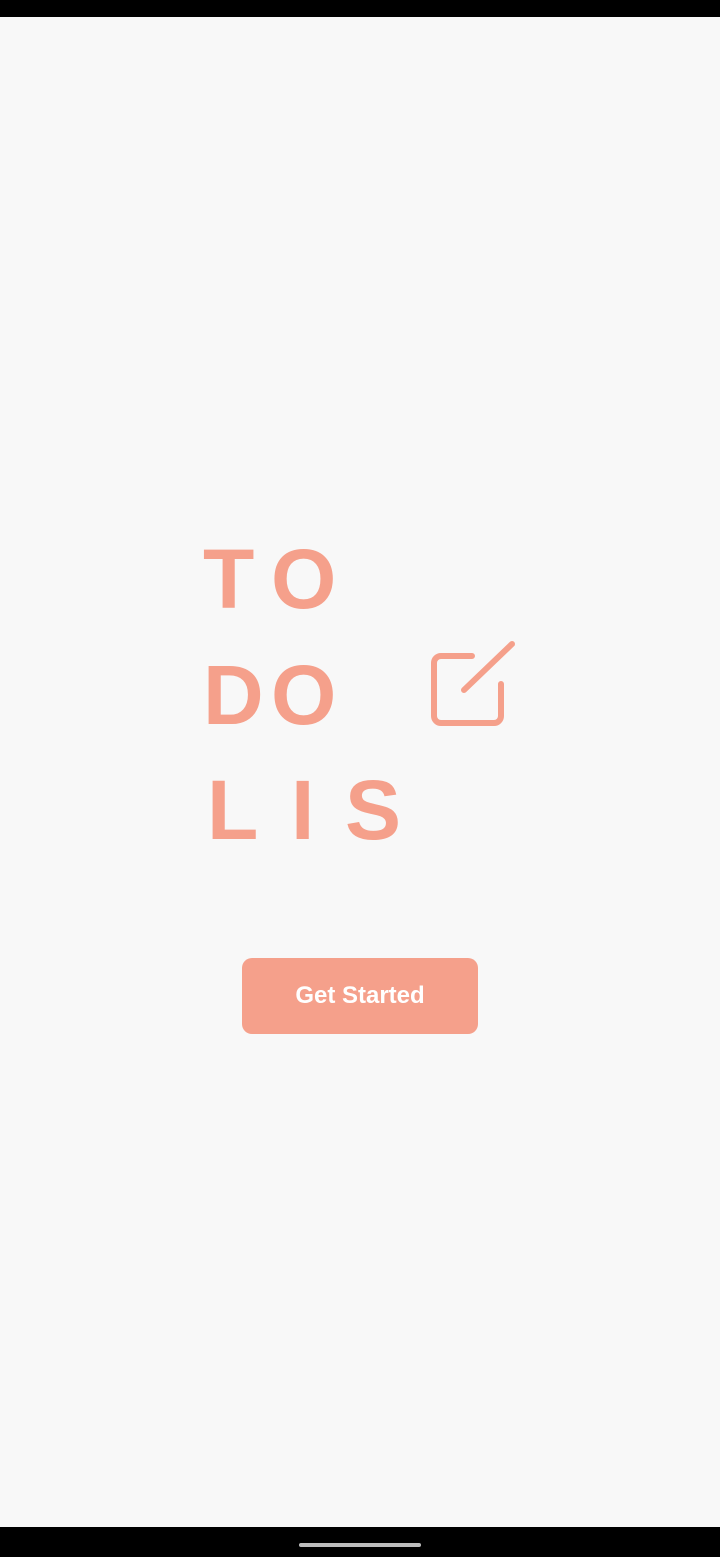 The image size is (720, 1557). I want to click on get-started-button: Get Started, so click(360, 996).